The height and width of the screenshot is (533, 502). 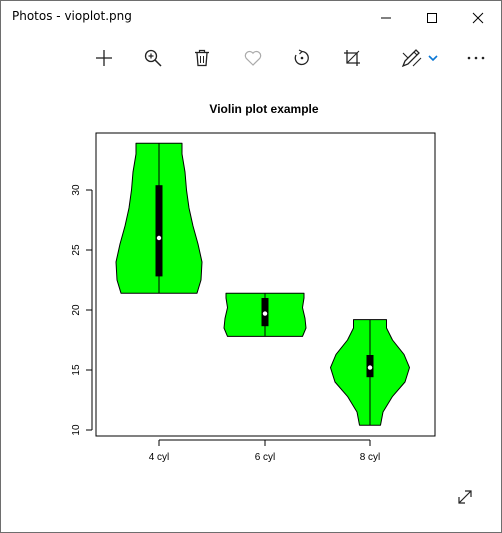 I want to click on crop-icon, so click(x=352, y=58).